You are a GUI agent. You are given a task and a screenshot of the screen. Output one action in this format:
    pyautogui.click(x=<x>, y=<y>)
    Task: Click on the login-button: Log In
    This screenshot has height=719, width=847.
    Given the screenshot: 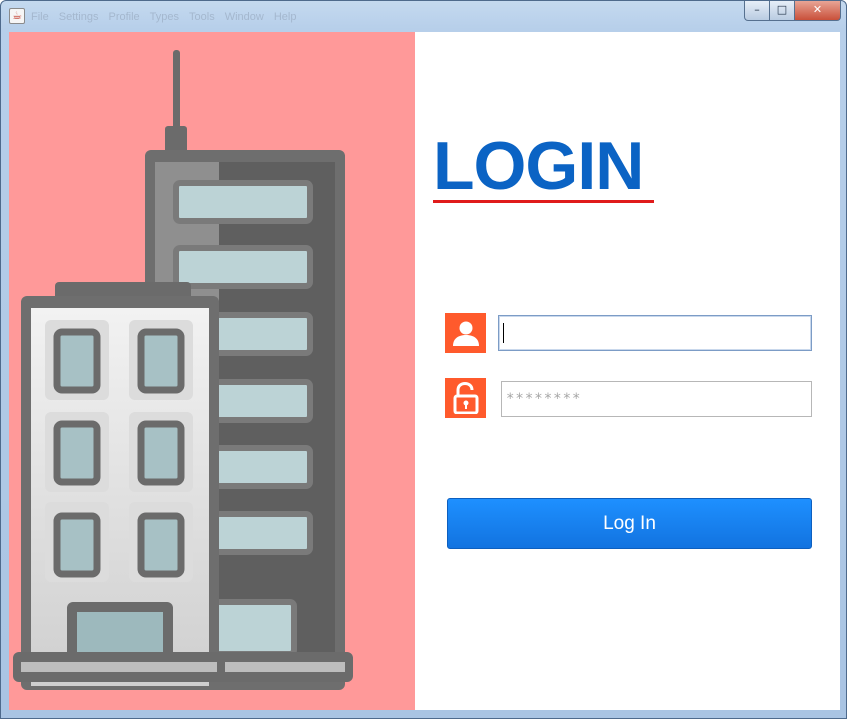 What is the action you would take?
    pyautogui.click(x=629, y=523)
    